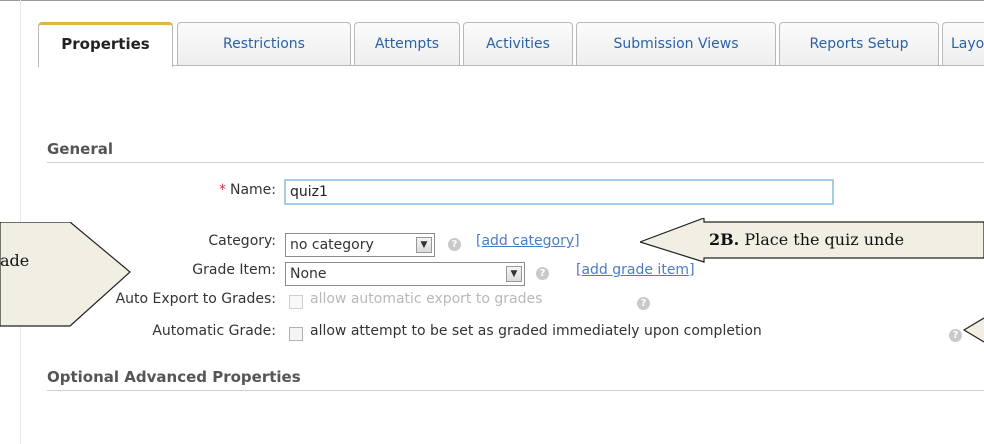  What do you see at coordinates (528, 241) in the screenshot?
I see `add-category-link: [add category]` at bounding box center [528, 241].